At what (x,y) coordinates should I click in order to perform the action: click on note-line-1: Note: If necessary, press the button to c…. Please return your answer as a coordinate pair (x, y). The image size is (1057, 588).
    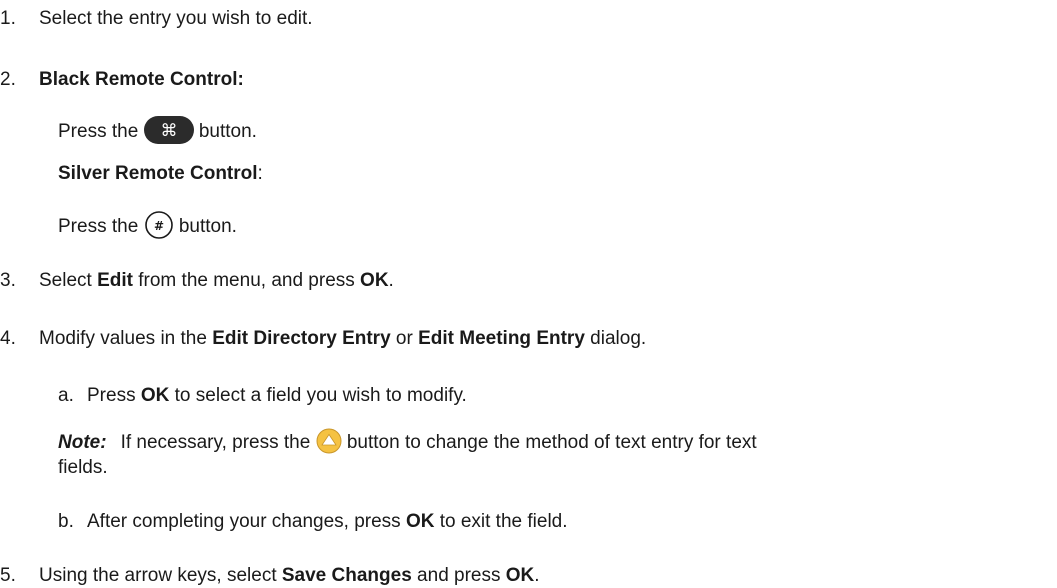
    Looking at the image, I should click on (407, 442).